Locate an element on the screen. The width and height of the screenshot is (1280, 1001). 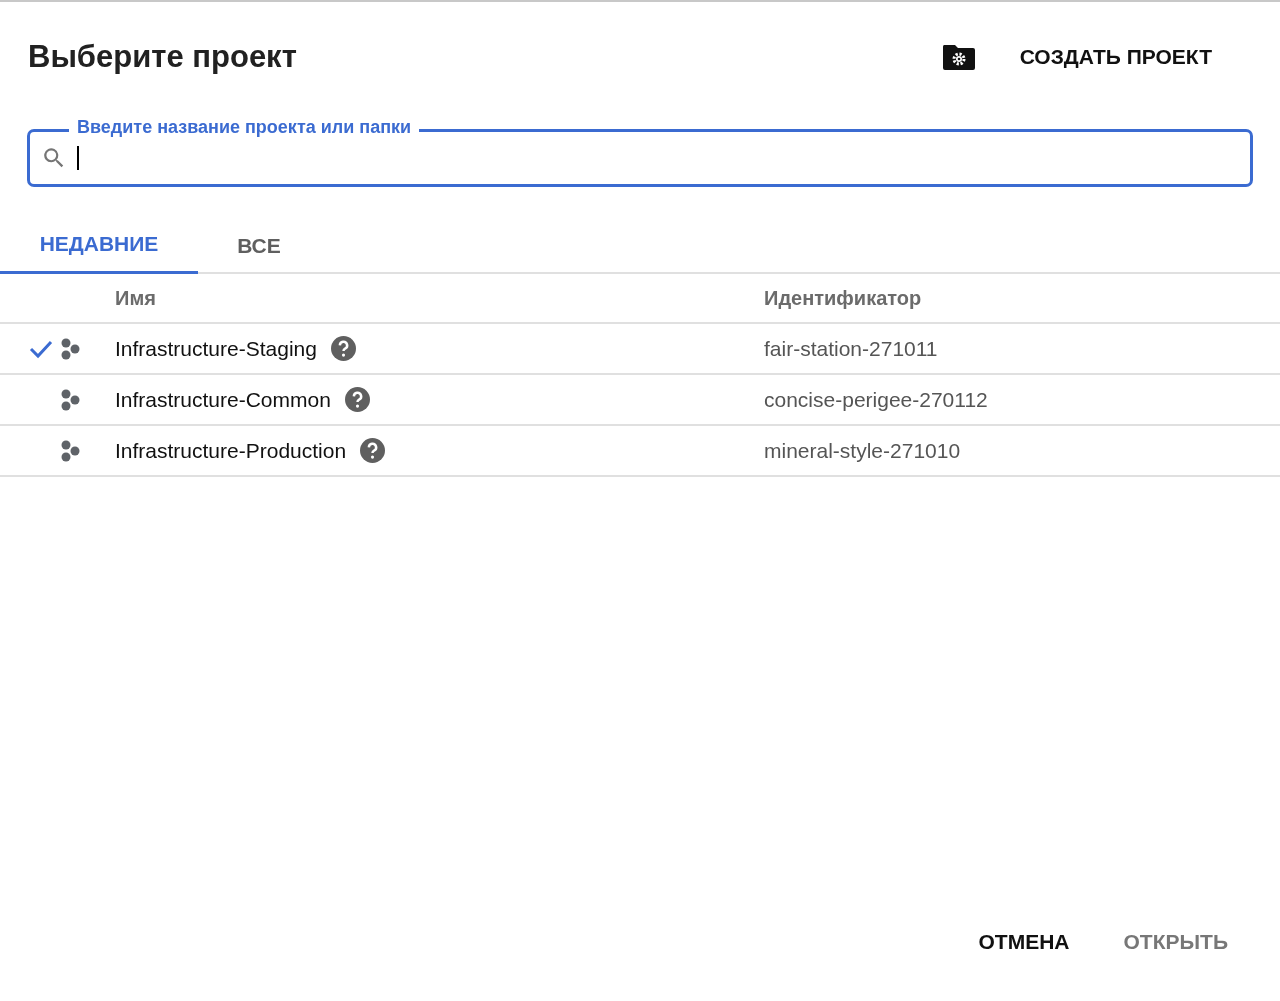
folder-settings-icon is located at coordinates (958, 57).